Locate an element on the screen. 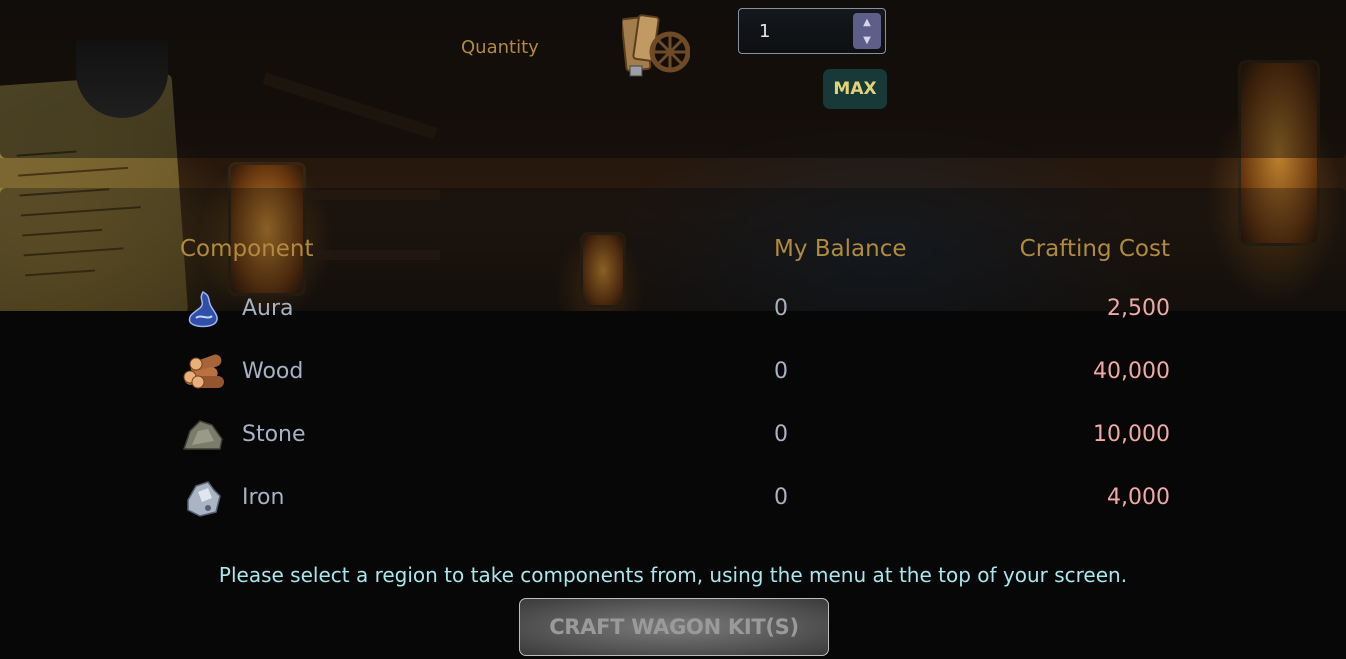 This screenshot has height=659, width=1346. aura-icon is located at coordinates (203, 309).